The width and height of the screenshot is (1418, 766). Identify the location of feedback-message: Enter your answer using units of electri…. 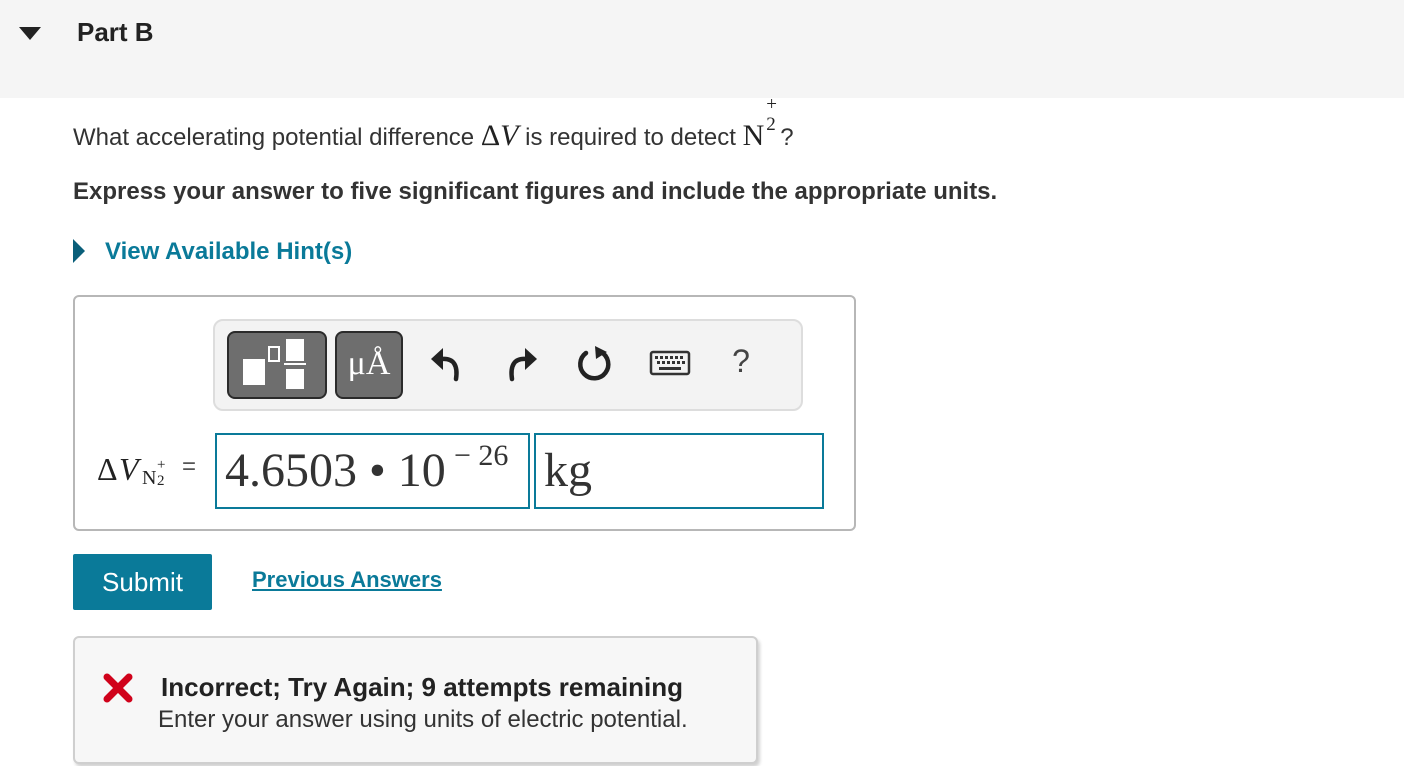
(423, 719).